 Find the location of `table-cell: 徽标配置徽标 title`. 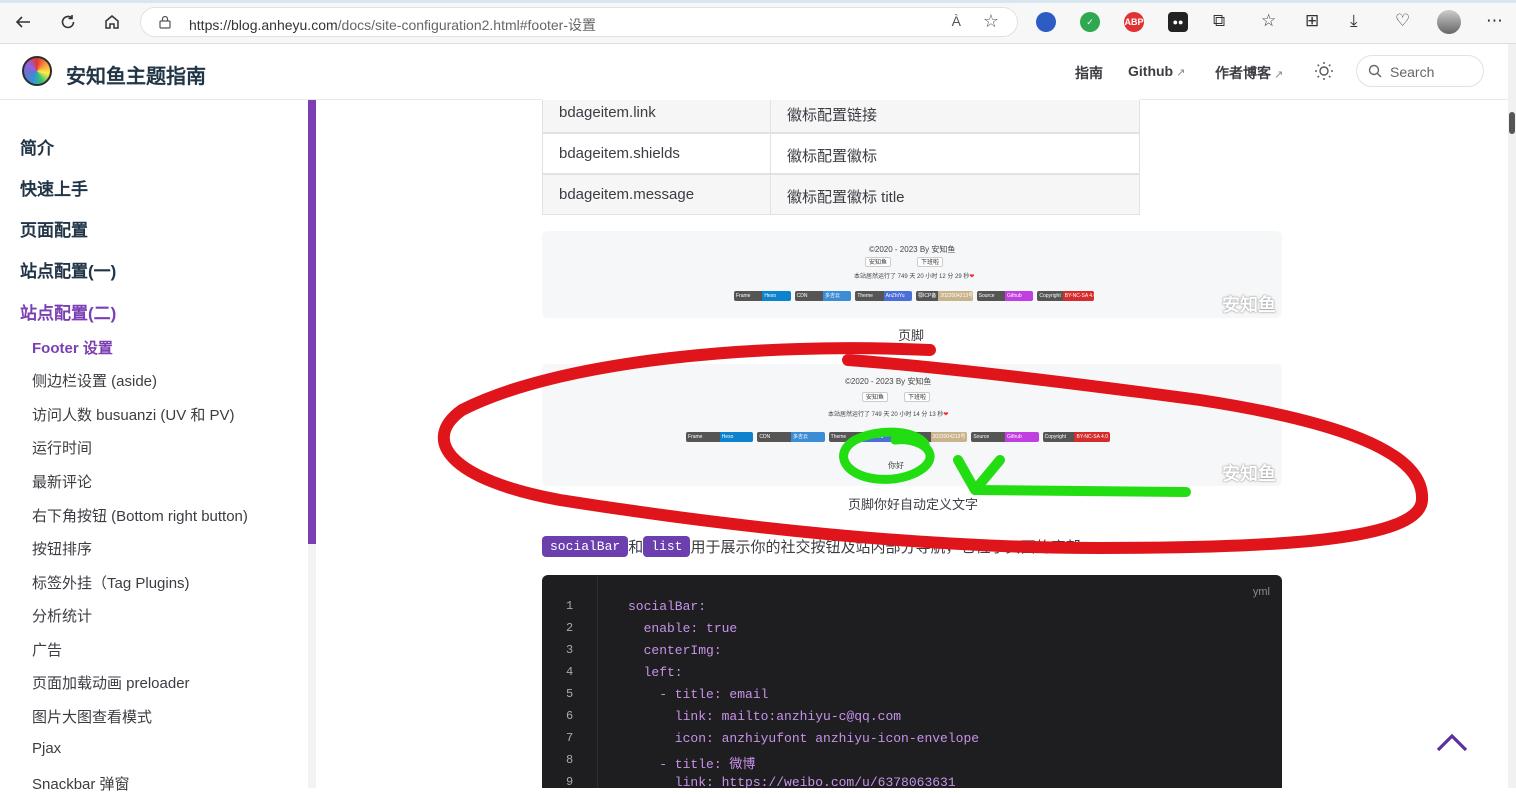

table-cell: 徽标配置徽标 title is located at coordinates (955, 194).